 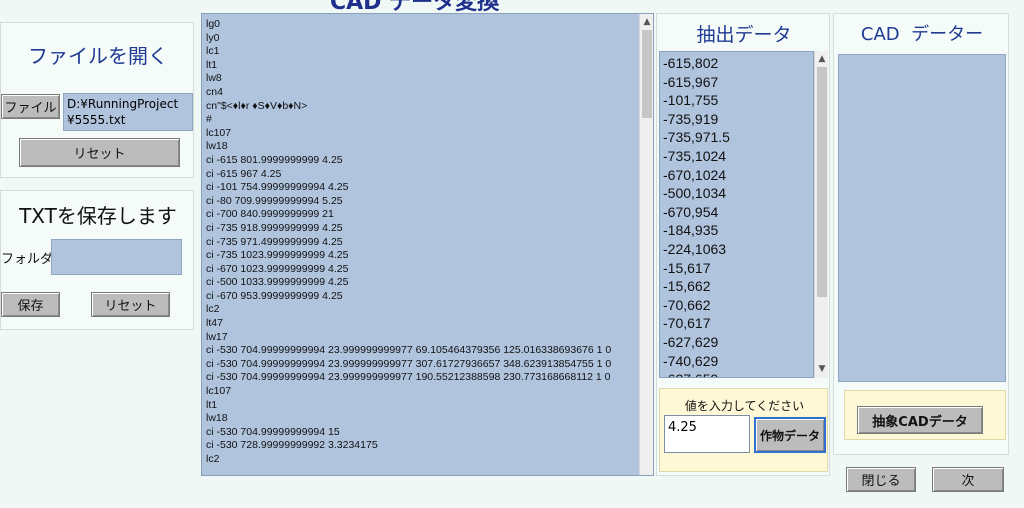 What do you see at coordinates (244, 173) in the screenshot?
I see `source-line: ci -615 967 4.25` at bounding box center [244, 173].